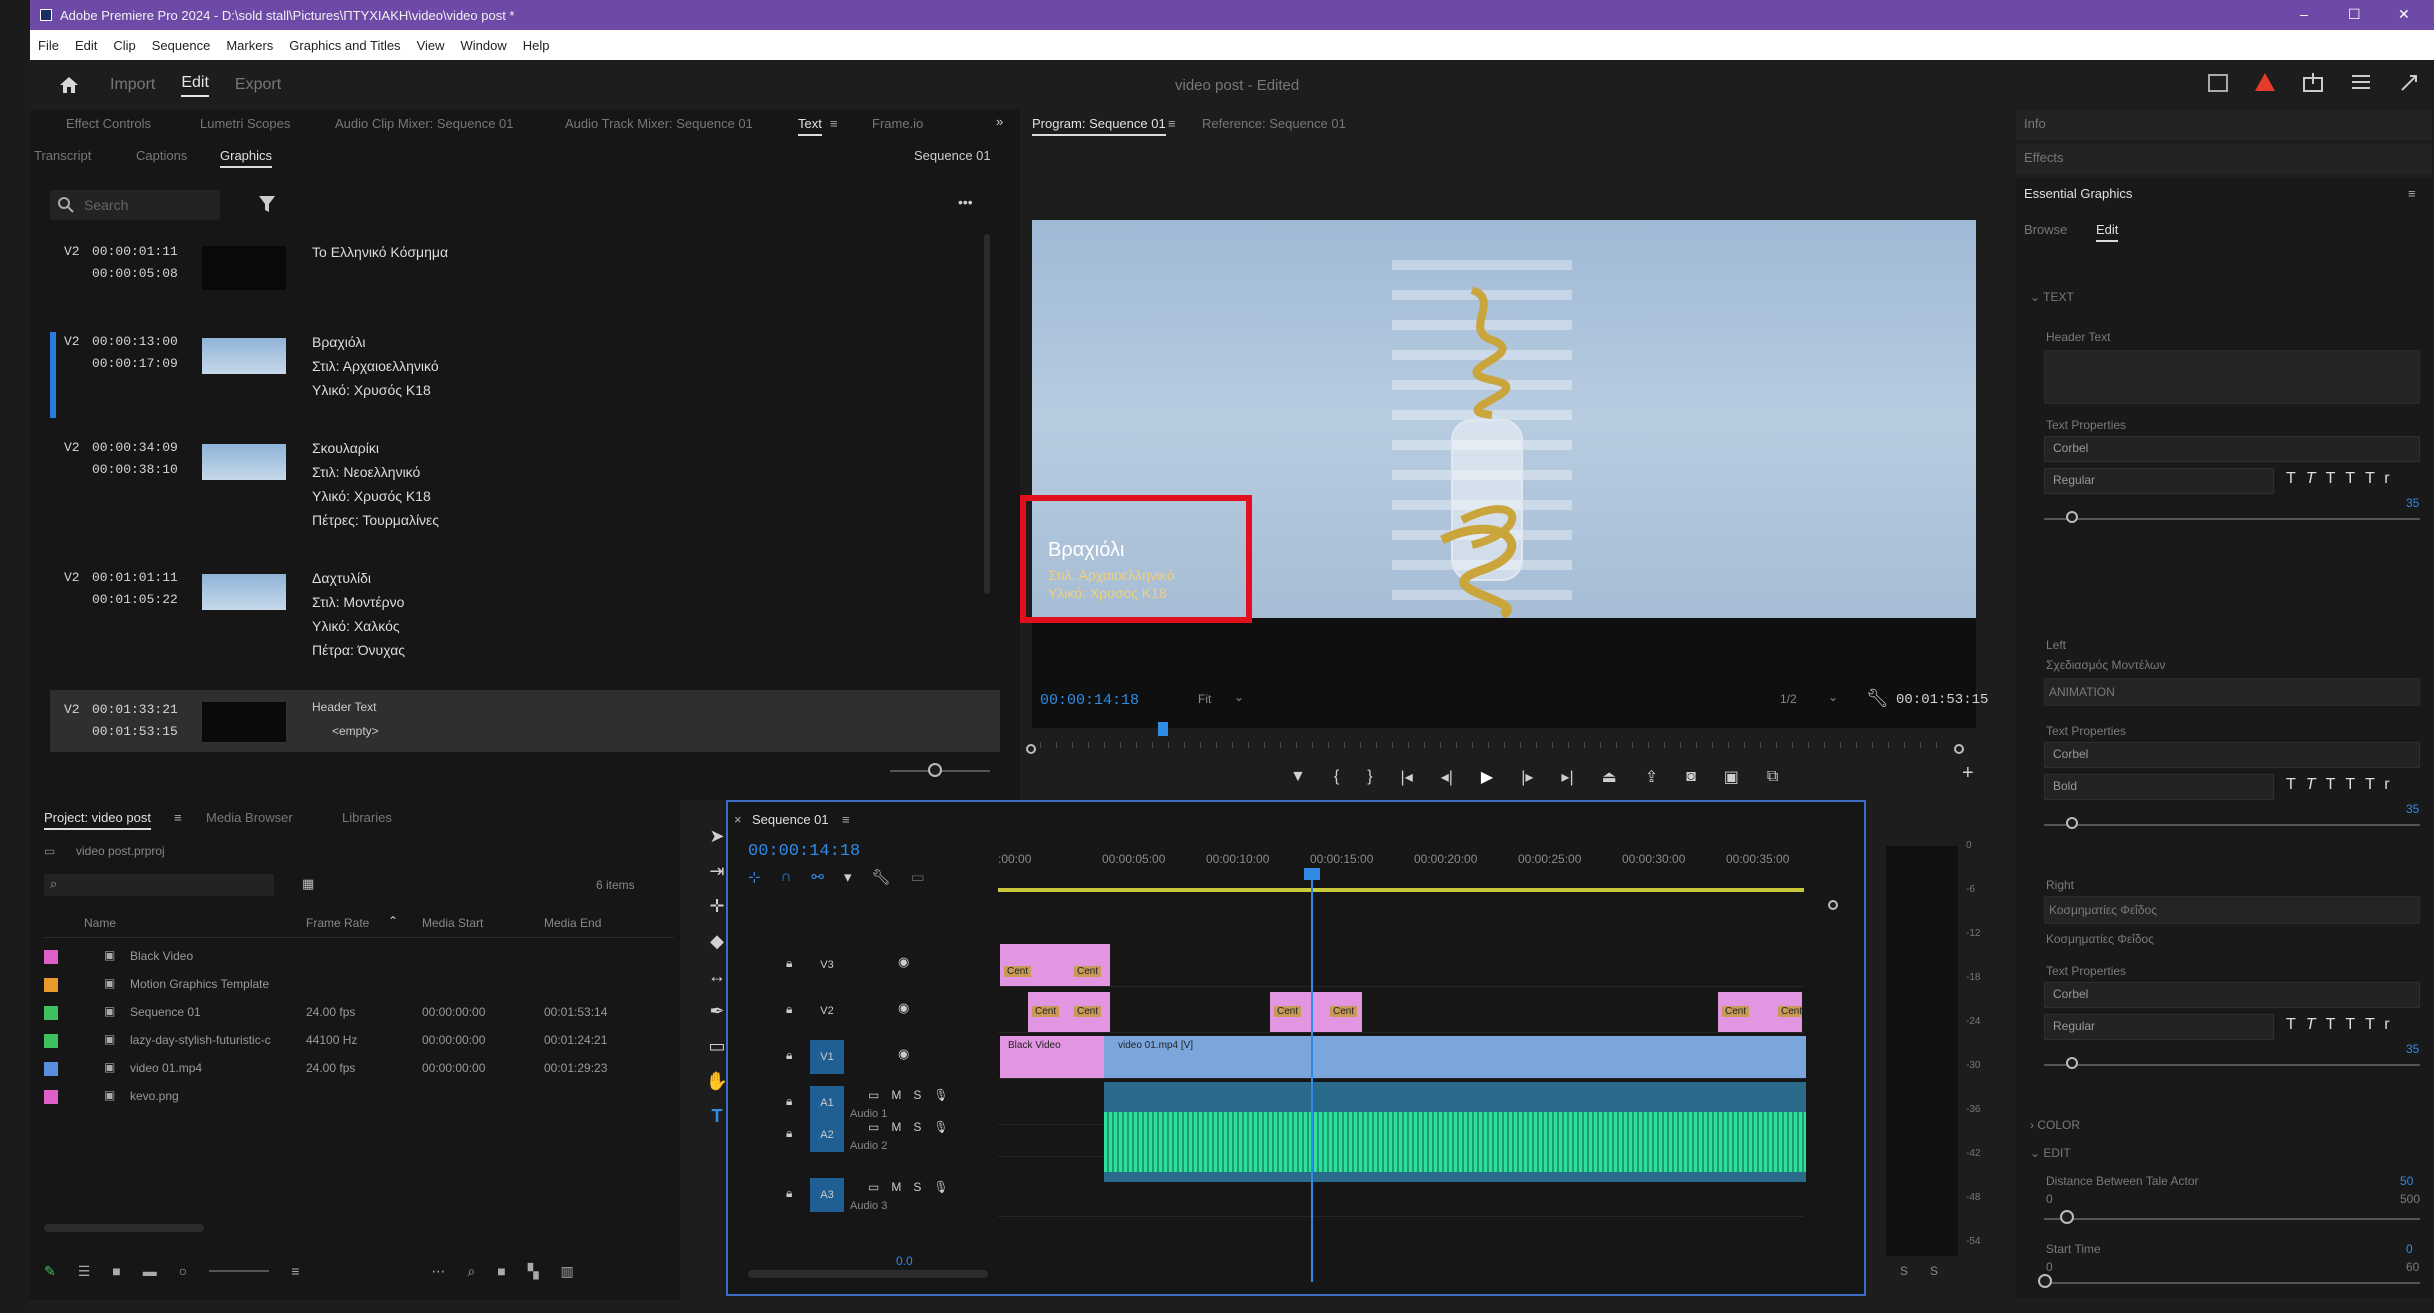 This screenshot has height=1313, width=2434. I want to click on v3-clip: Cent Cent, so click(1055, 965).